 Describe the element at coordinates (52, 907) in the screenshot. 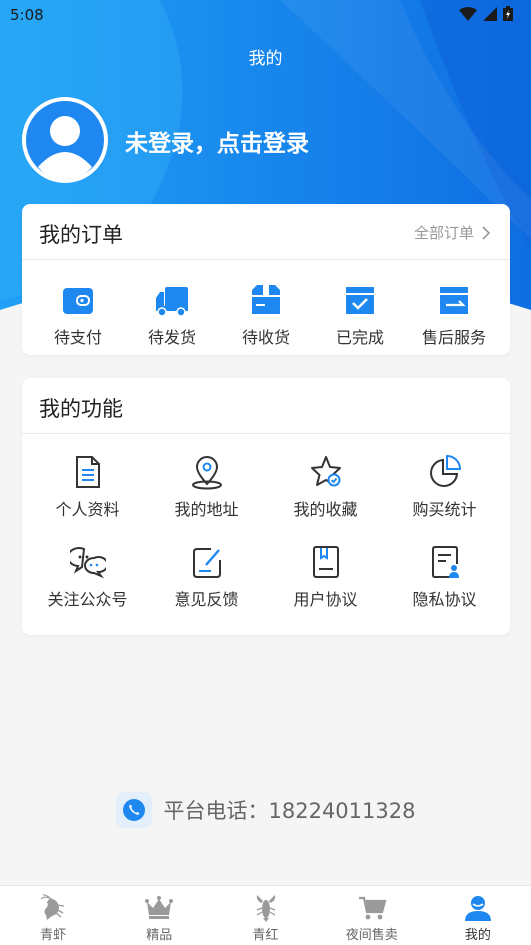

I see `shrimp-icon` at that location.